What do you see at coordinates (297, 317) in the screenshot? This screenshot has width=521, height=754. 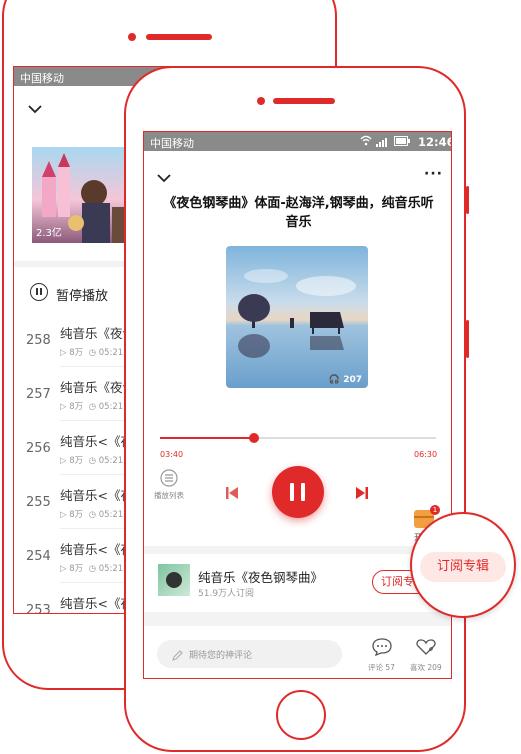 I see `cover-art: 🎧 207` at bounding box center [297, 317].